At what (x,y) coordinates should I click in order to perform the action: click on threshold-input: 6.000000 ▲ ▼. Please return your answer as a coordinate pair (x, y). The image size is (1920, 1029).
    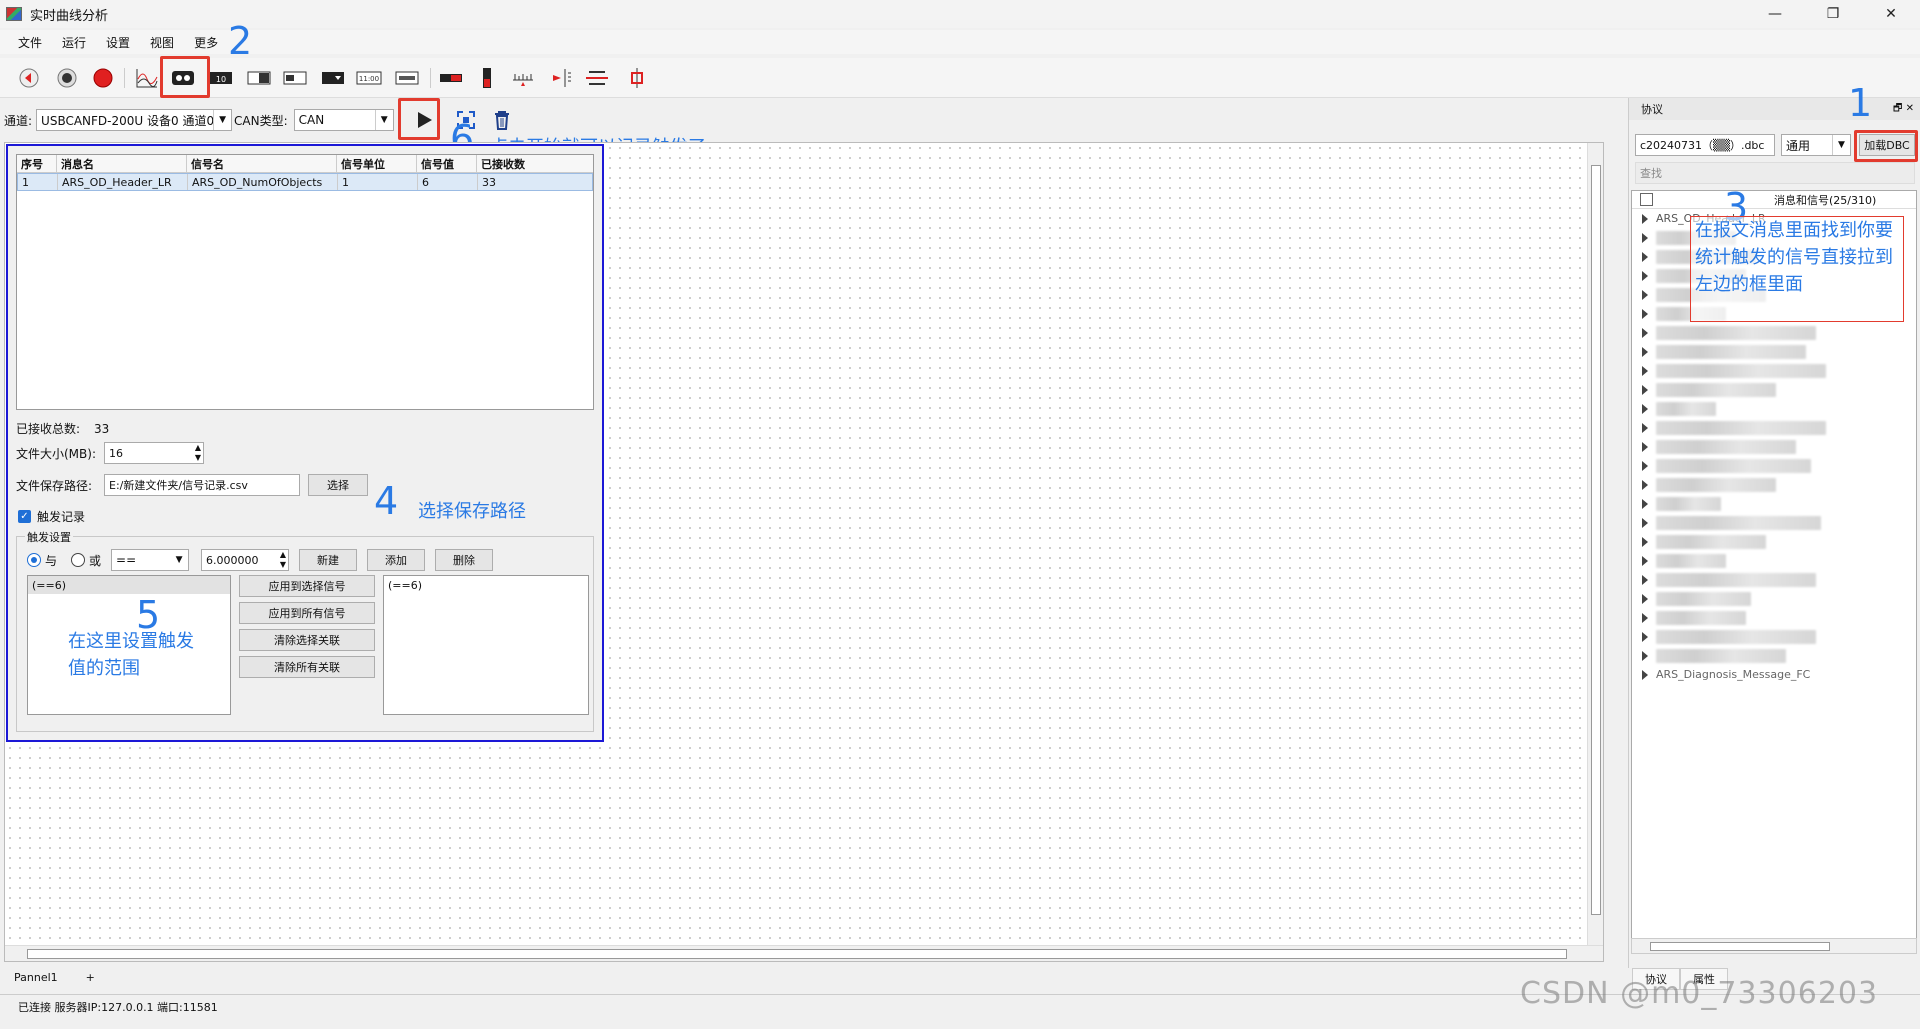
    Looking at the image, I should click on (245, 560).